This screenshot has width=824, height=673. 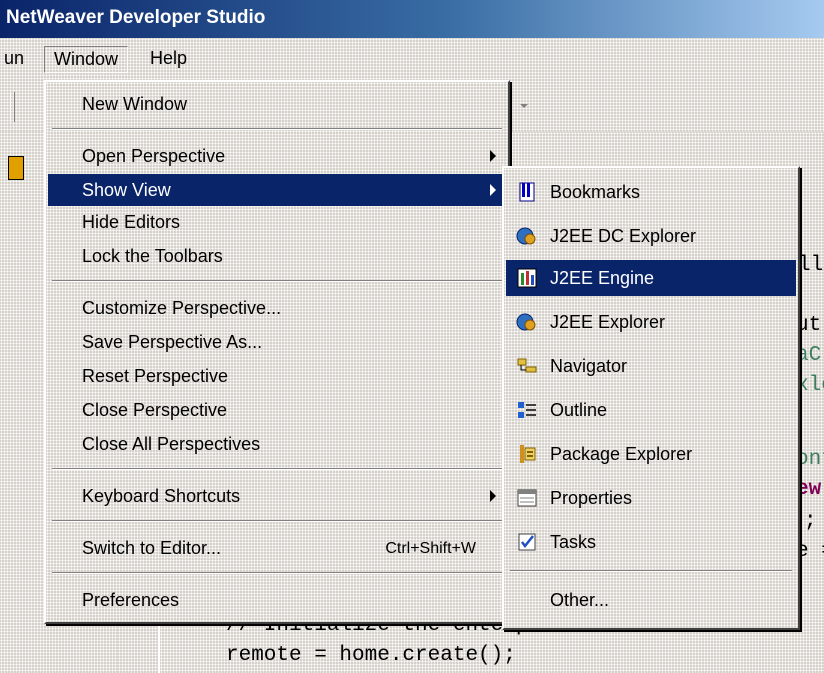 I want to click on j2ee-dc-explorer-icon, so click(x=526, y=236).